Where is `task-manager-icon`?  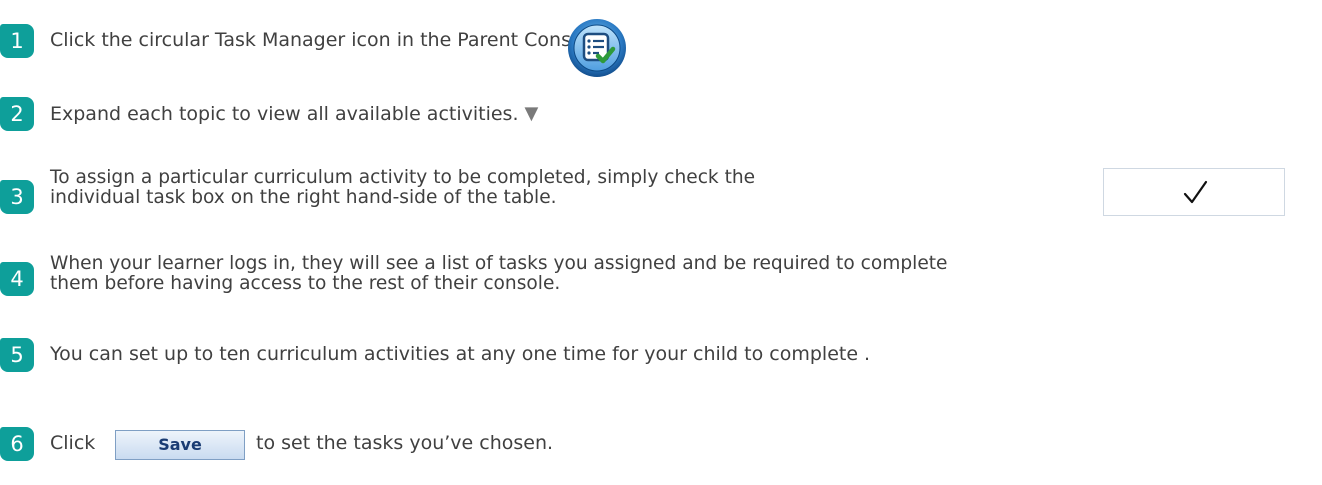 task-manager-icon is located at coordinates (597, 48).